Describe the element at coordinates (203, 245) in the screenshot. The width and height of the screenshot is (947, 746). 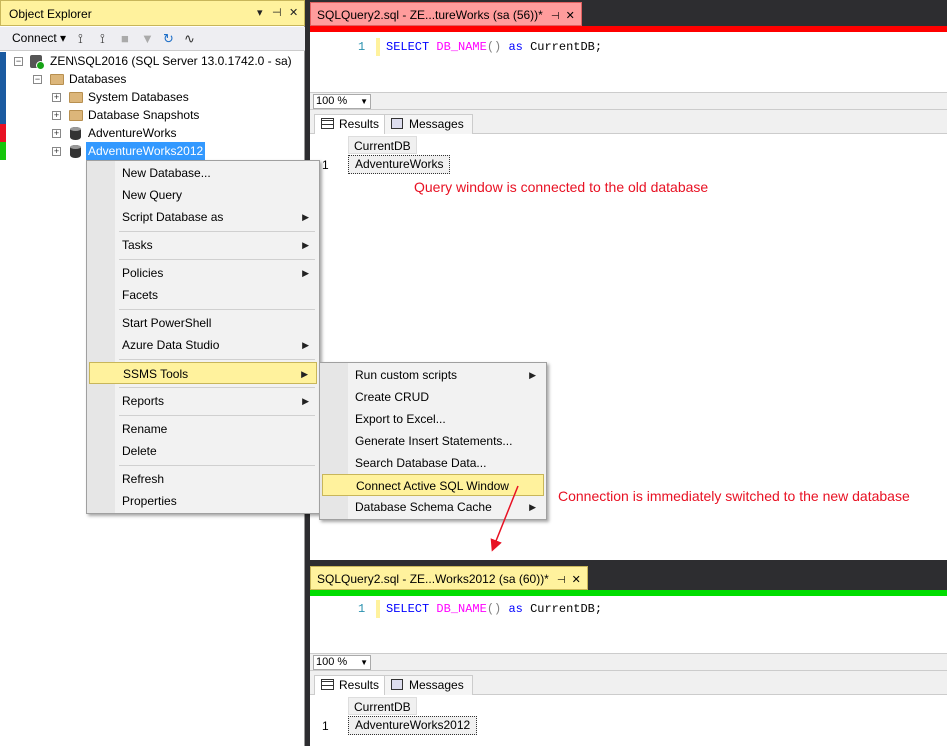
I see `menu-item-tasks: Tasks ▶` at that location.